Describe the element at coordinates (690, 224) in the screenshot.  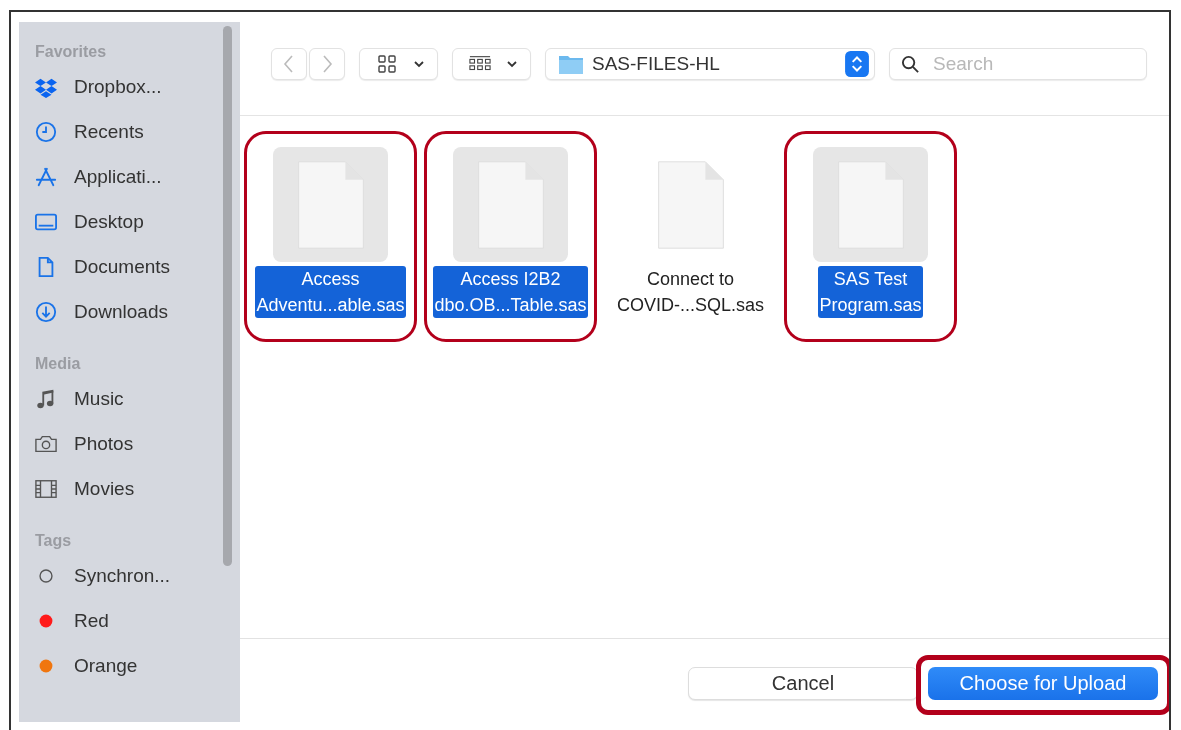
I see `file-item: Connect to COVID-...SQL.sas` at that location.